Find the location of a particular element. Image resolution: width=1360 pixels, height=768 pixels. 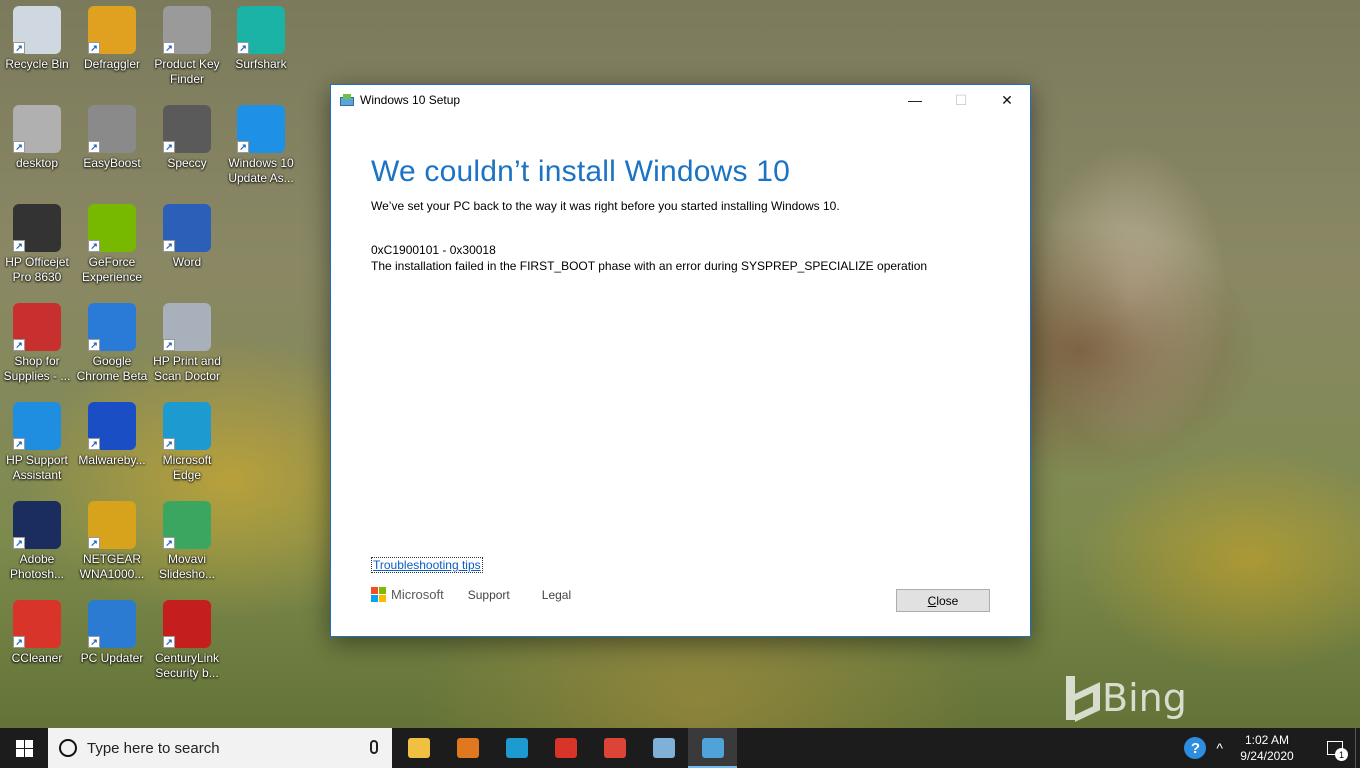

close-window-button: ✕ is located at coordinates (1007, 100).